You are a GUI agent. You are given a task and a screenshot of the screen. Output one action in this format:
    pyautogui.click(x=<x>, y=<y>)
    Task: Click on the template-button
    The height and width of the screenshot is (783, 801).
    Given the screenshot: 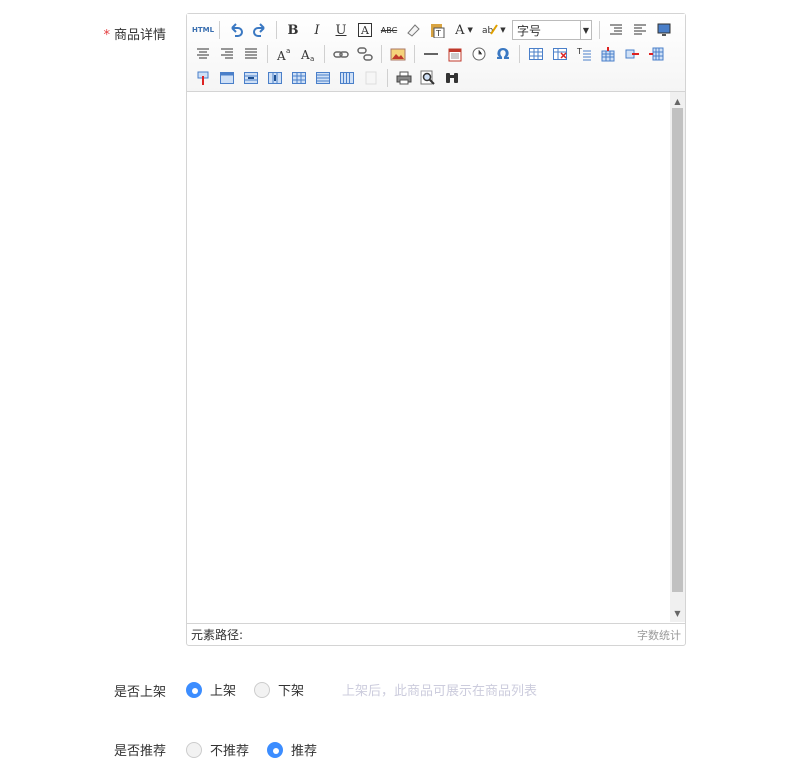 What is the action you would take?
    pyautogui.click(x=371, y=78)
    